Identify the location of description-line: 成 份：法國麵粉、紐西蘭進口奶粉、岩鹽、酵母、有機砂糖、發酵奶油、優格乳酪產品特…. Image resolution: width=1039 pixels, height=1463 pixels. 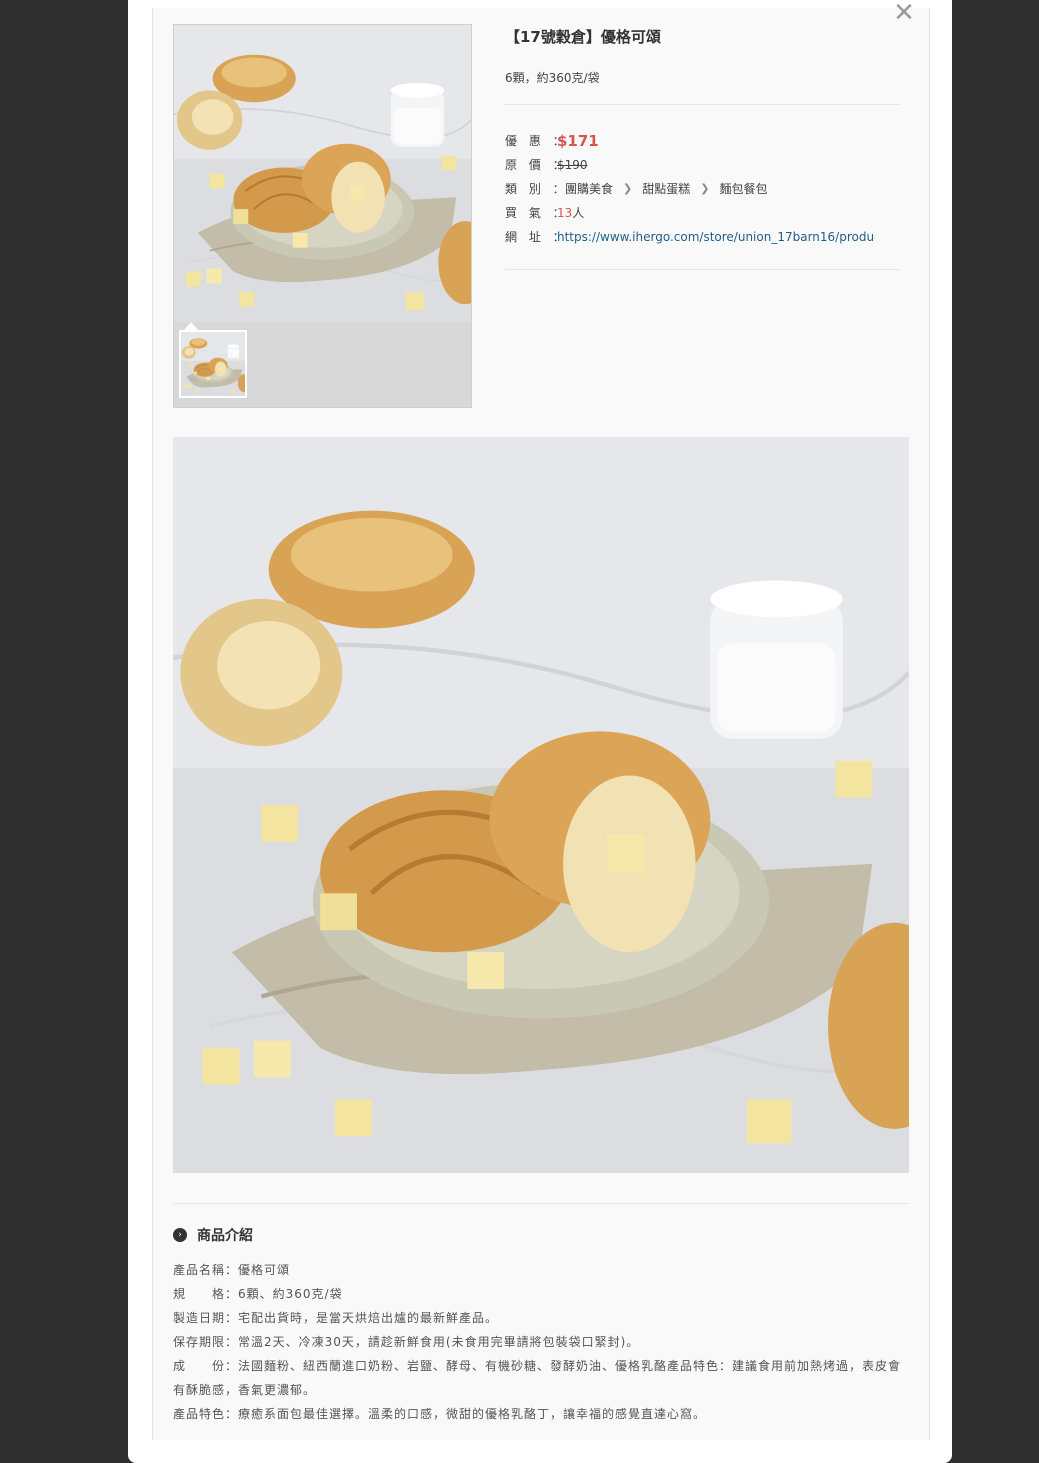
(537, 1378).